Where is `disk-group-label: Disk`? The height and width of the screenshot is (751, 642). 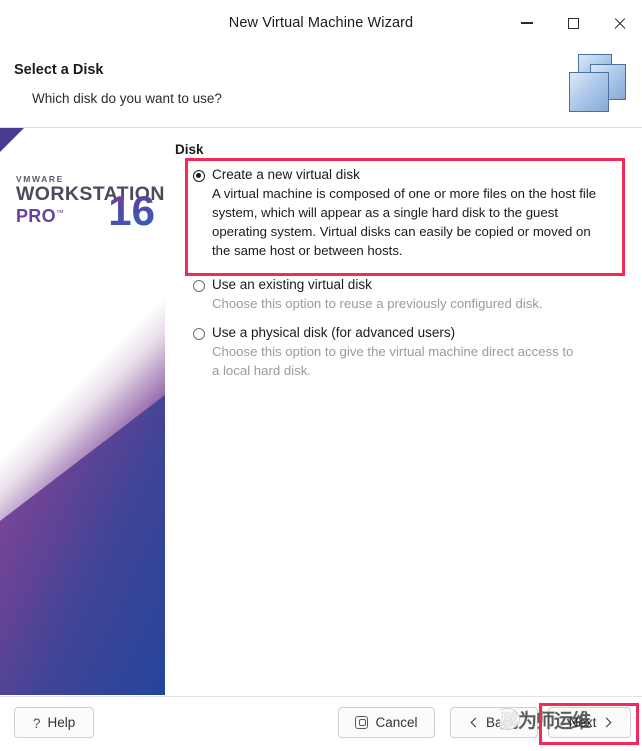 disk-group-label: Disk is located at coordinates (189, 149).